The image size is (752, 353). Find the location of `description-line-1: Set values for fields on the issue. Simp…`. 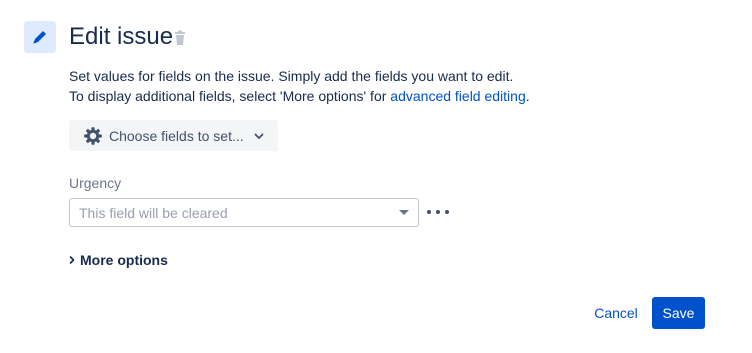

description-line-1: Set values for fields on the issue. Simp… is located at coordinates (291, 76).